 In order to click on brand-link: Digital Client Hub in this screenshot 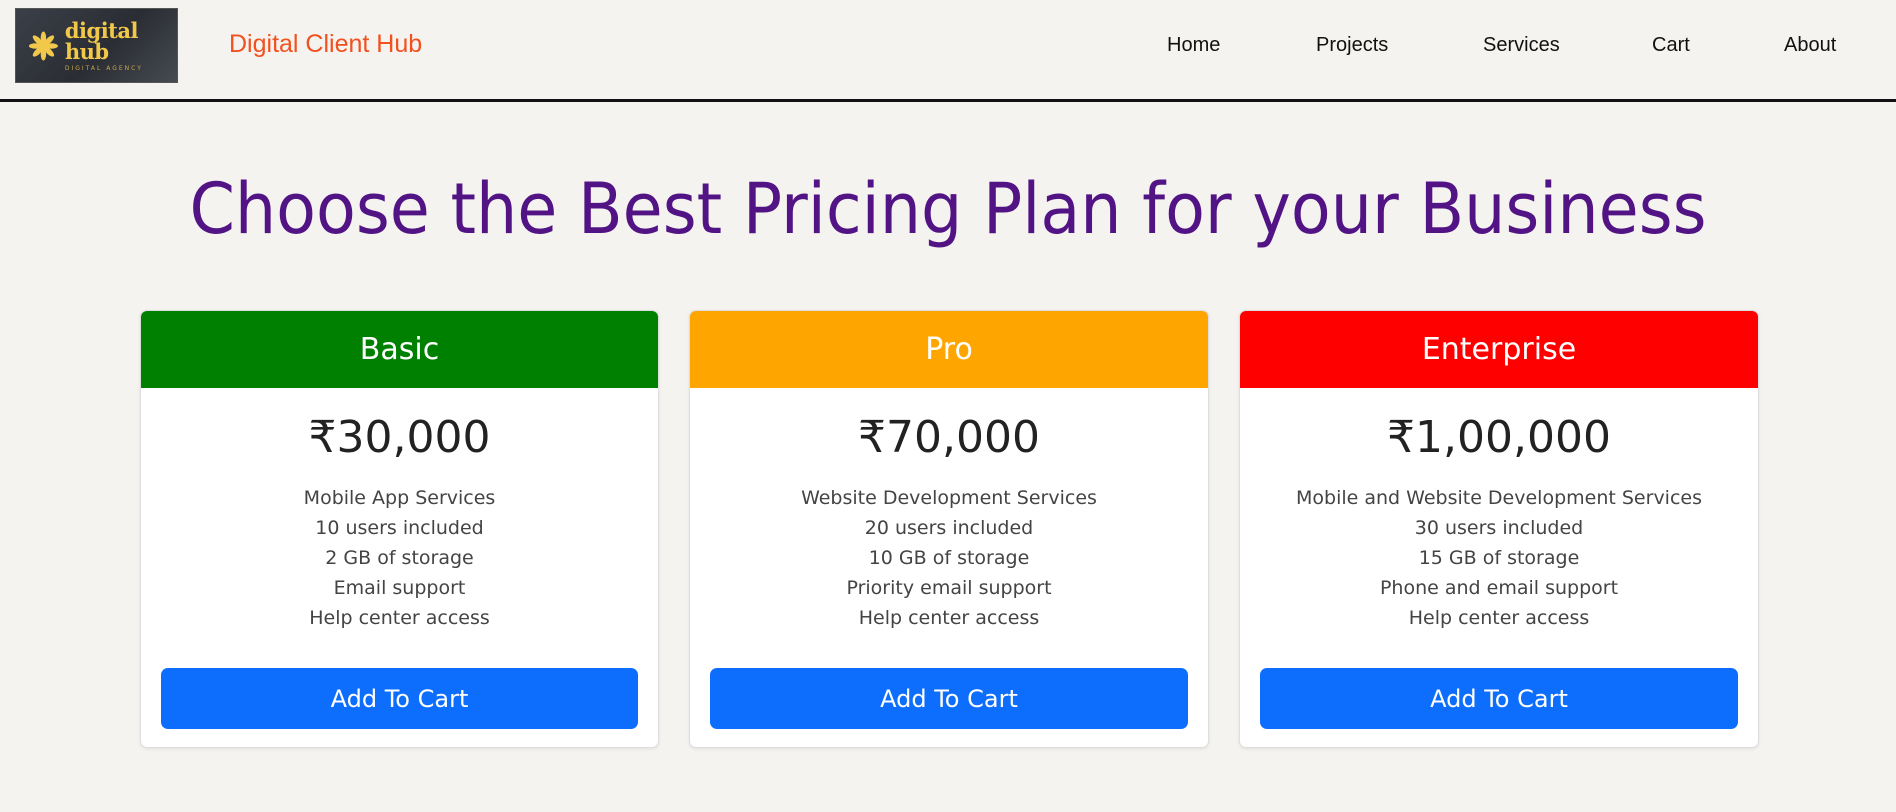, I will do `click(325, 44)`.